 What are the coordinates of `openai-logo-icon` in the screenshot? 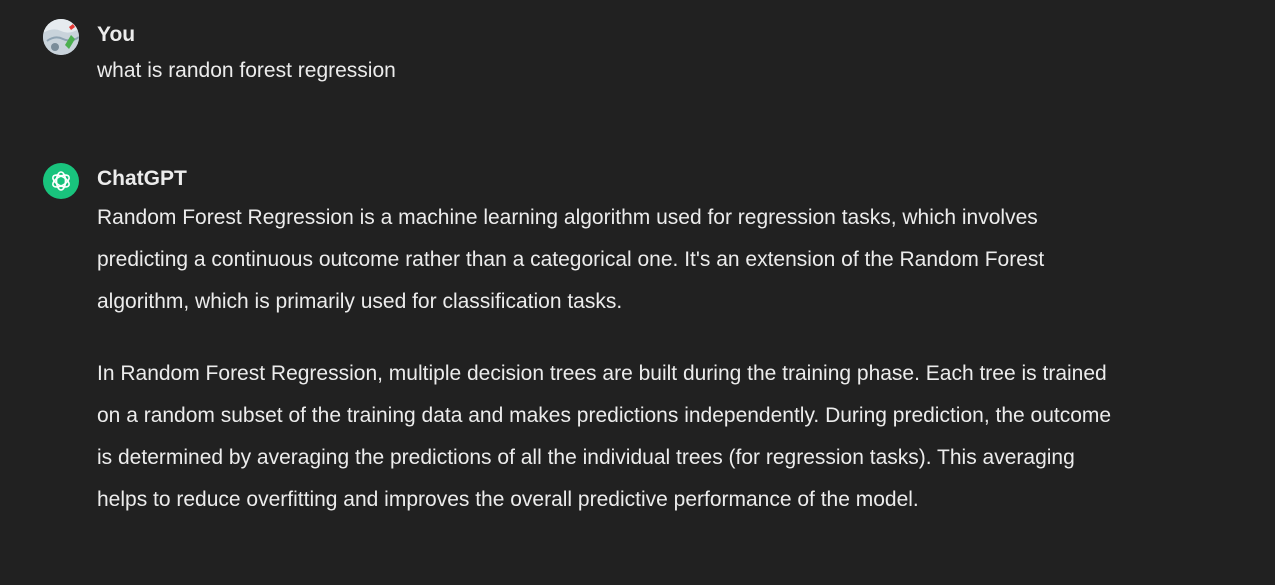 It's located at (61, 181).